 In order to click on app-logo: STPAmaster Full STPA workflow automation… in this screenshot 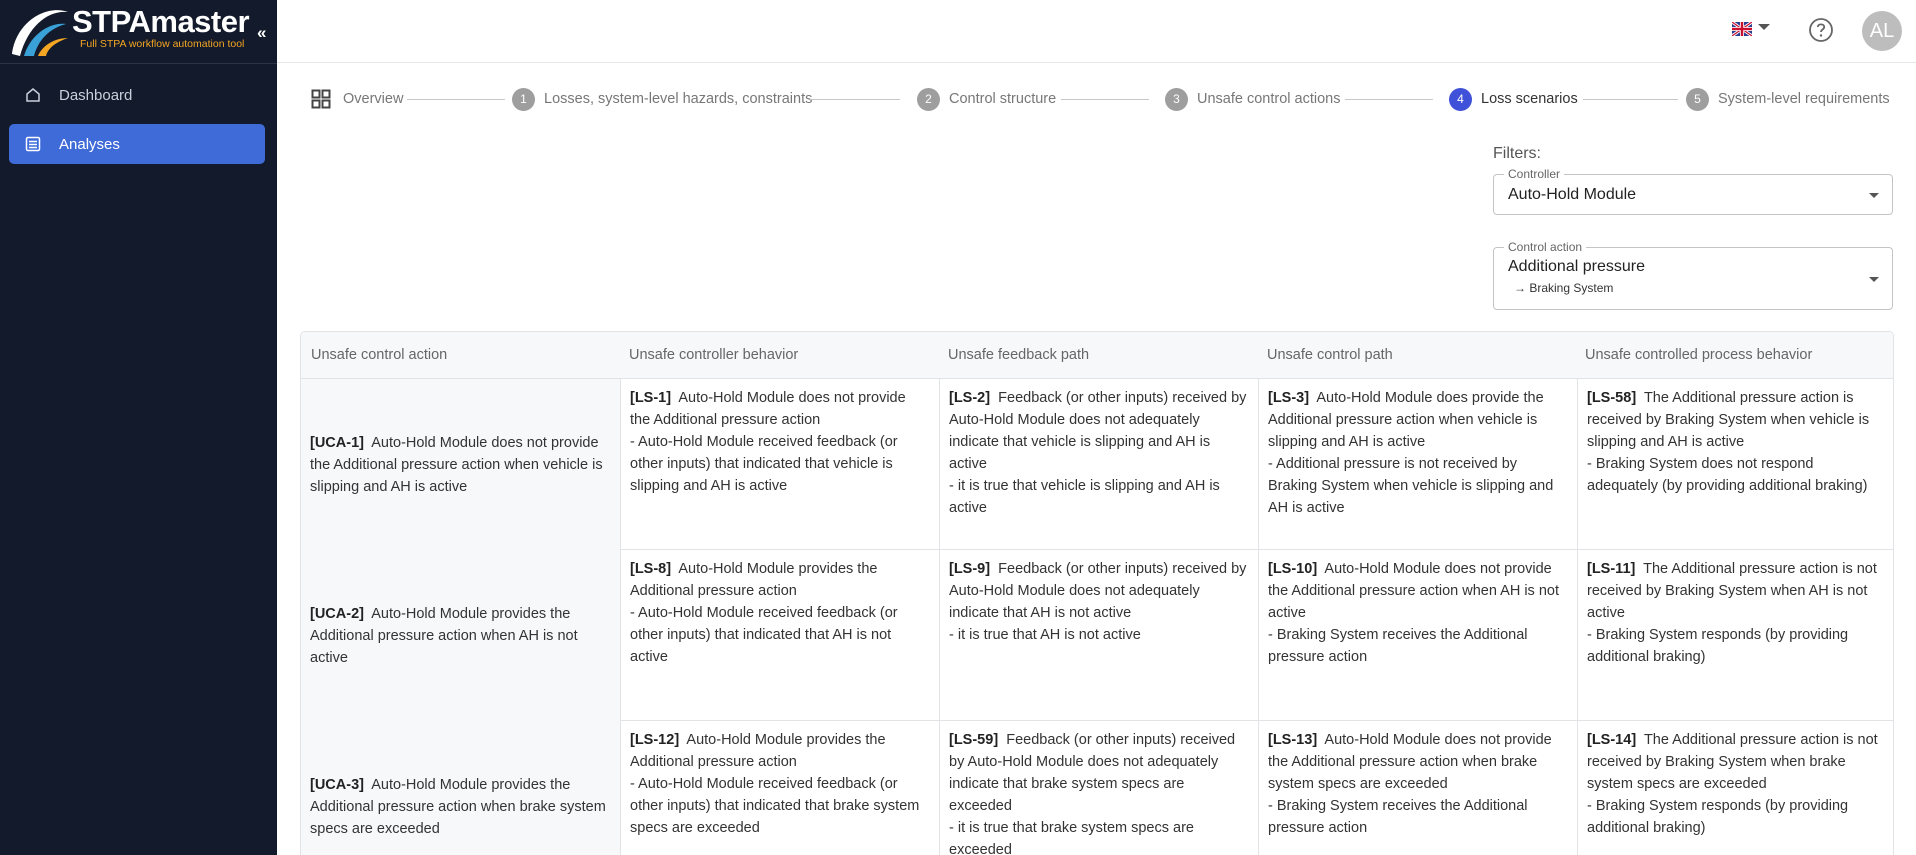, I will do `click(131, 30)`.